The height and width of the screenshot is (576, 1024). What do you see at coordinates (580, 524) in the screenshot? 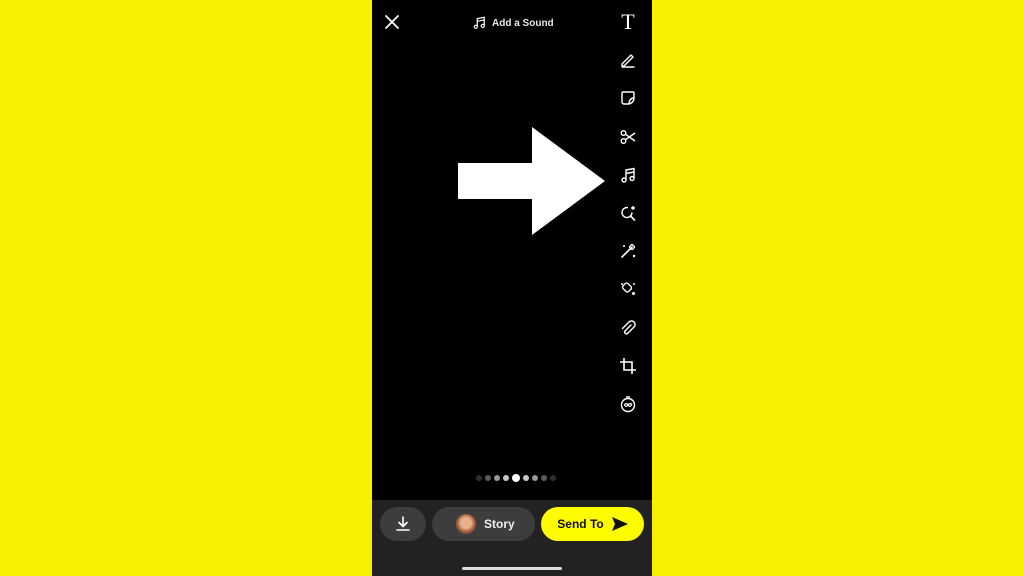
I see `send-to-label: Send To` at bounding box center [580, 524].